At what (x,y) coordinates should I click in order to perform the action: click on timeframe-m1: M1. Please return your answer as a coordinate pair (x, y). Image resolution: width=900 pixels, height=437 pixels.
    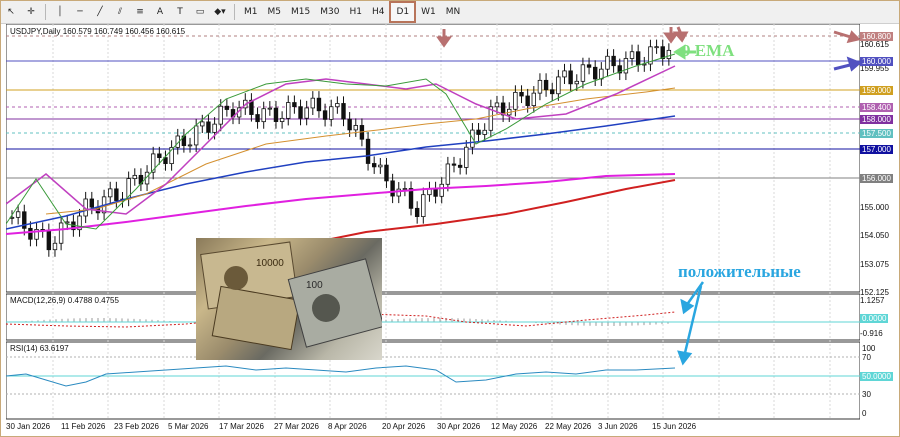
    Looking at the image, I should click on (251, 12).